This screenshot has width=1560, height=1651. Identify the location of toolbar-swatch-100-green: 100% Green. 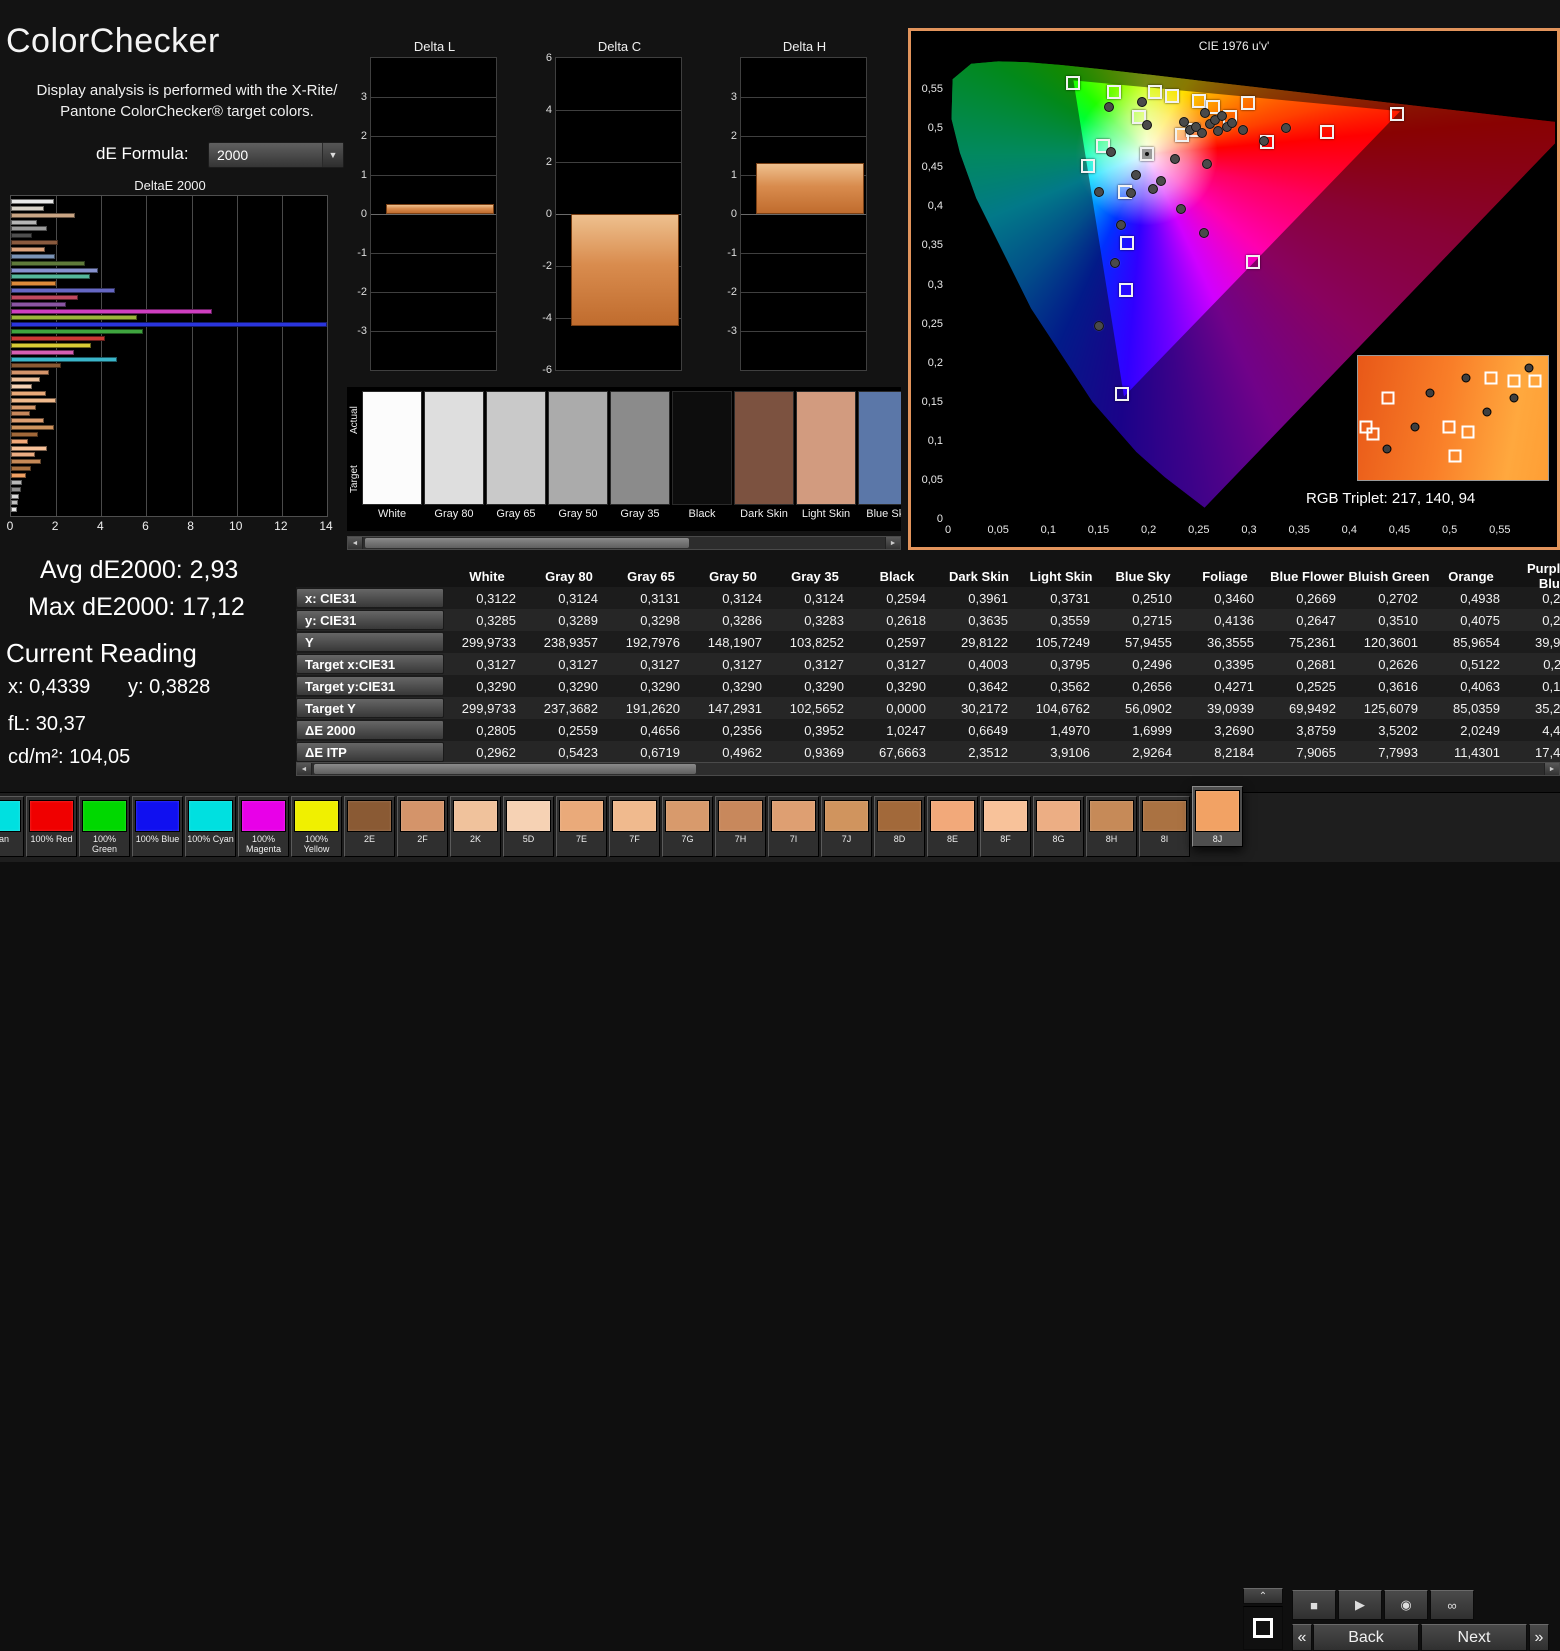
(104, 826).